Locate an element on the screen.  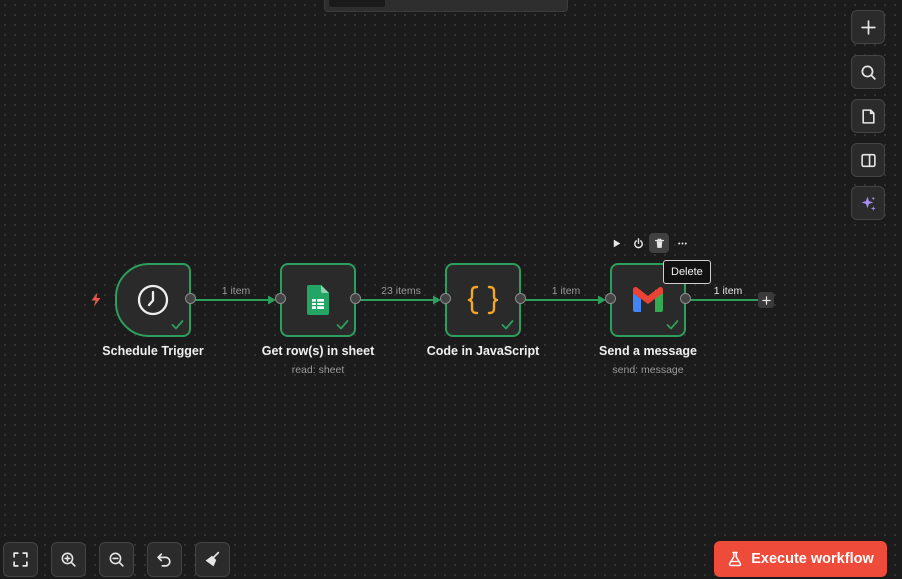
node-title-code: Code in JavaScript is located at coordinates (483, 351).